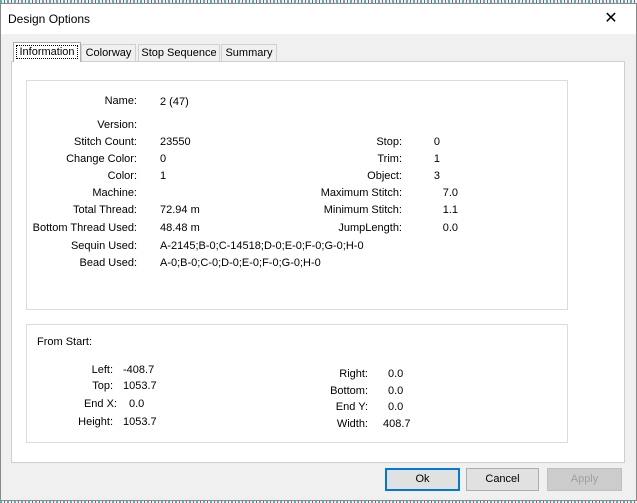 The image size is (637, 503). What do you see at coordinates (104, 210) in the screenshot?
I see `total-thread-label: Total Thread:` at bounding box center [104, 210].